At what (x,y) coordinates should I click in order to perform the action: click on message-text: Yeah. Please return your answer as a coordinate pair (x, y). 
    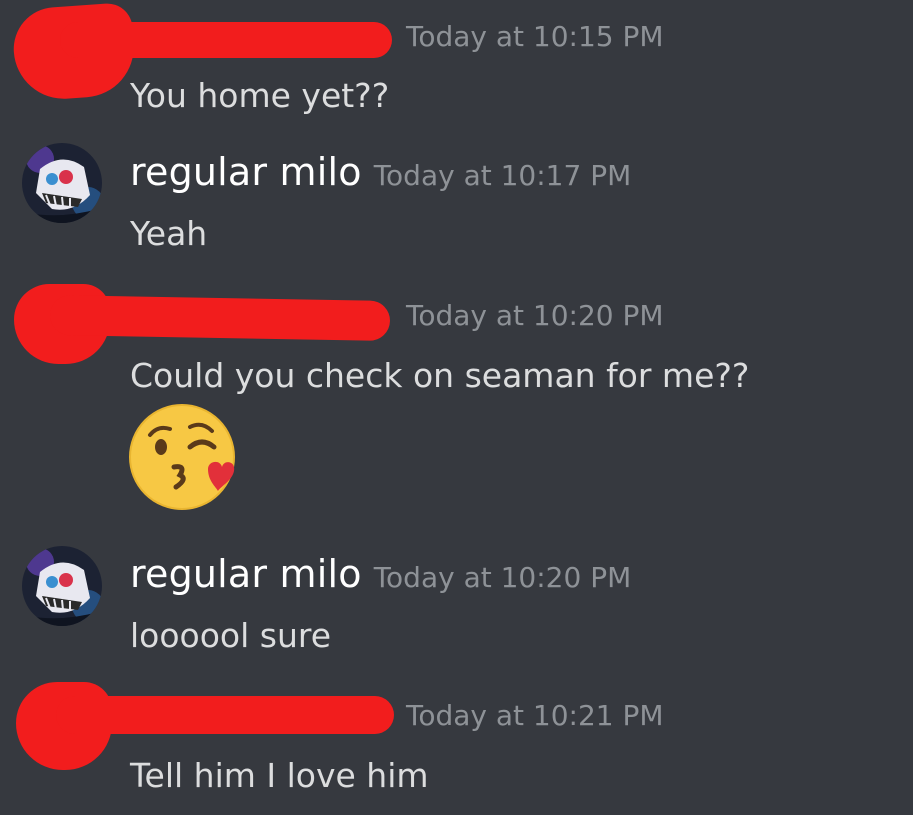
    Looking at the image, I should click on (169, 233).